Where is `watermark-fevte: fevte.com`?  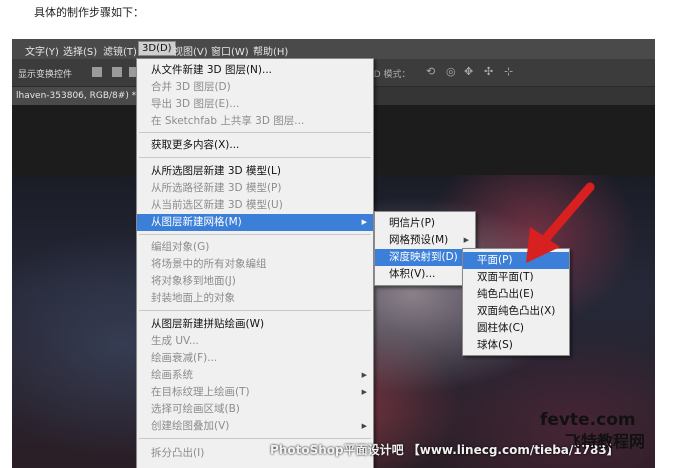 watermark-fevte: fevte.com is located at coordinates (588, 420).